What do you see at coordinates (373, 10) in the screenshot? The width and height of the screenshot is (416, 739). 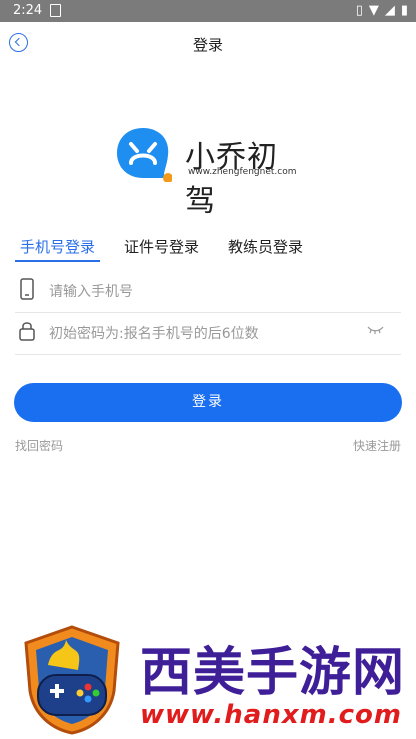 I see `wifi-icon: ▼` at bounding box center [373, 10].